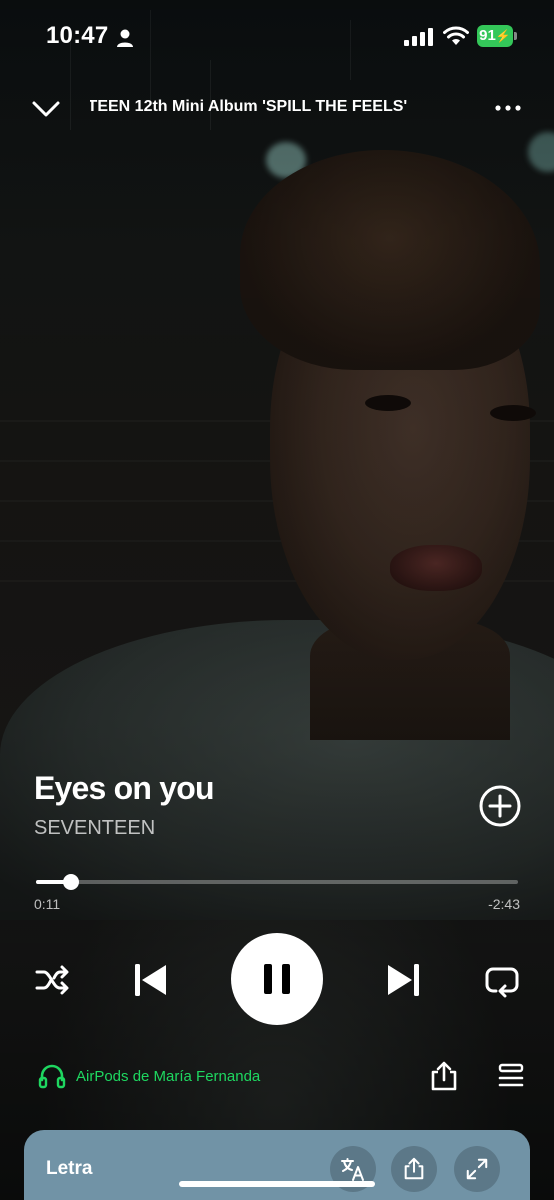 The width and height of the screenshot is (554, 1200). I want to click on pause-icon, so click(277, 979).